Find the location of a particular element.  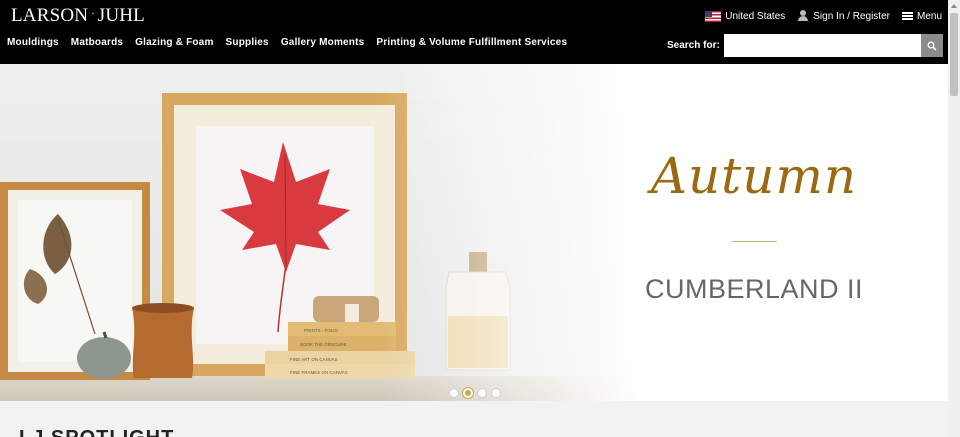

nav-mouldings: Mouldings is located at coordinates (33, 42).